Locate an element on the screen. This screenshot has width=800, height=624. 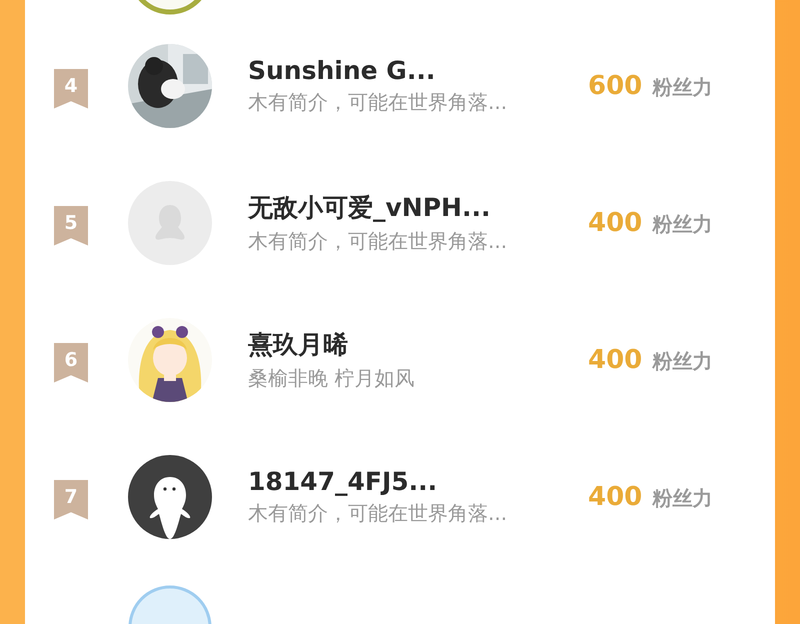
rank-badge: 5 is located at coordinates (71, 226).